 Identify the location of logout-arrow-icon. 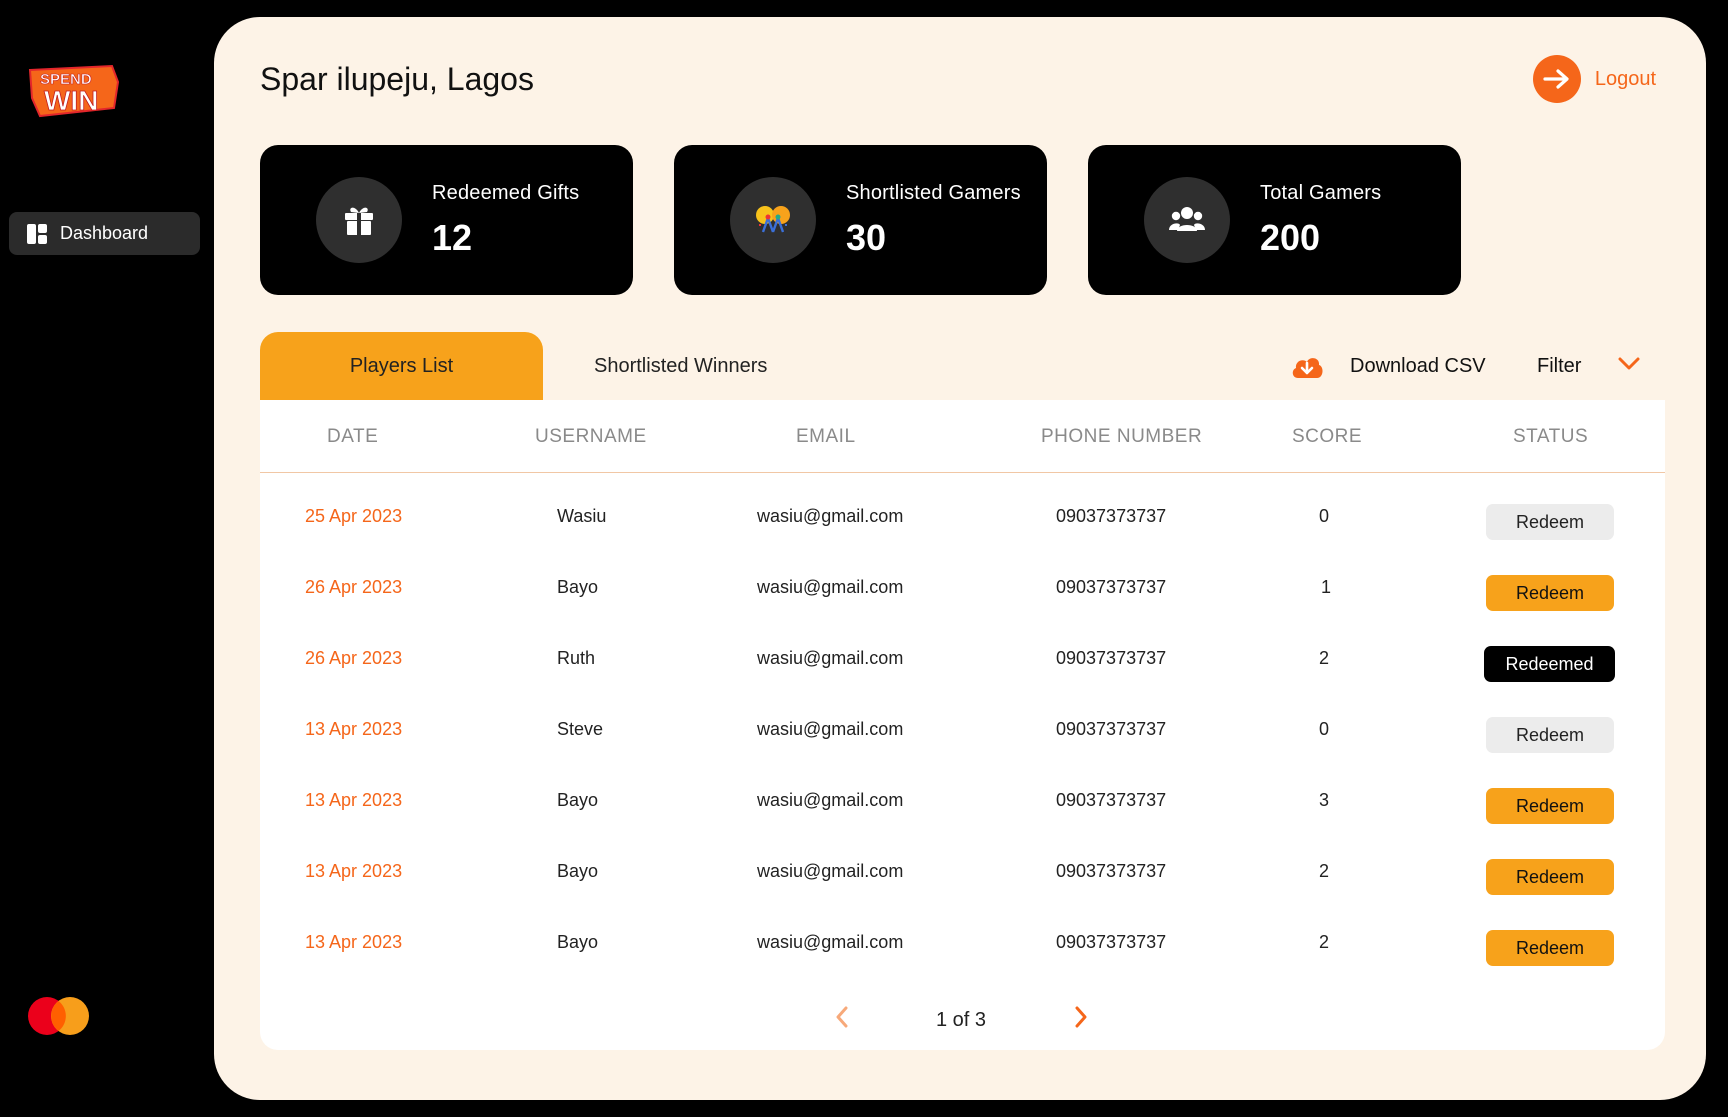
(1556, 79).